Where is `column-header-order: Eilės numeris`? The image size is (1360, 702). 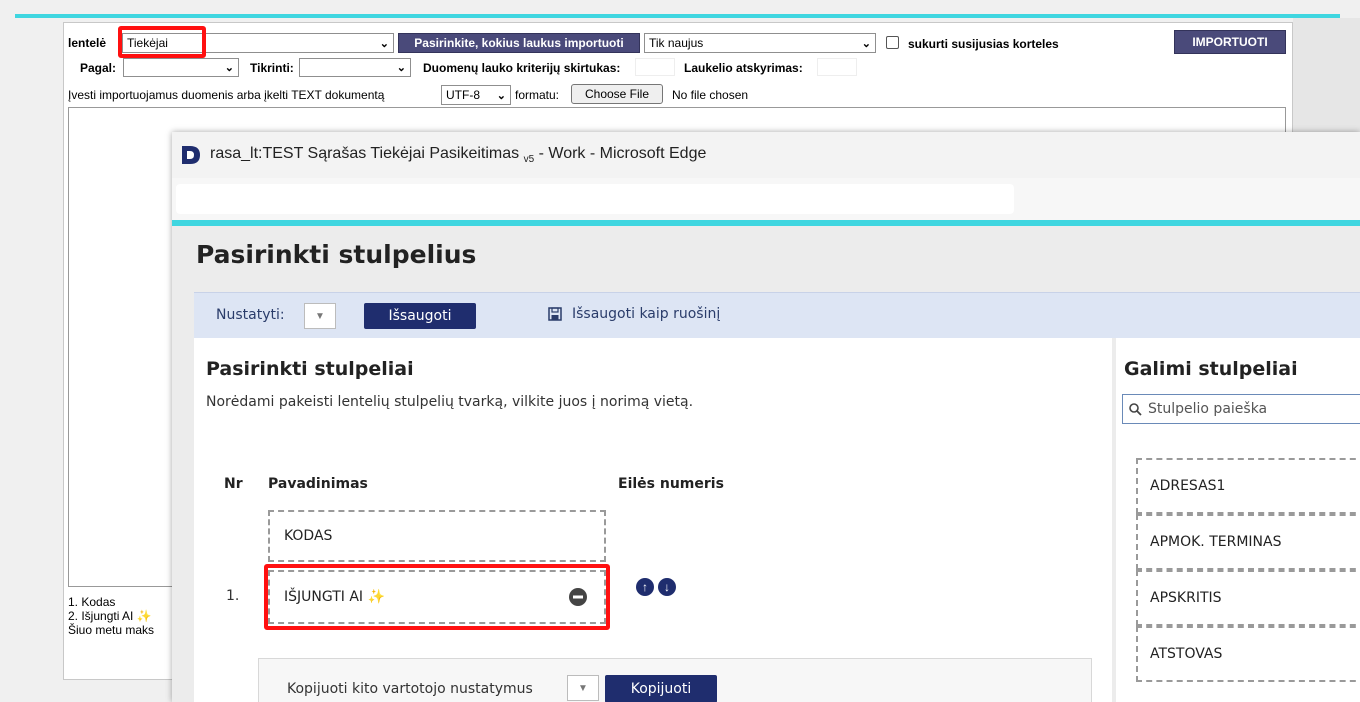
column-header-order: Eilės numeris is located at coordinates (671, 484).